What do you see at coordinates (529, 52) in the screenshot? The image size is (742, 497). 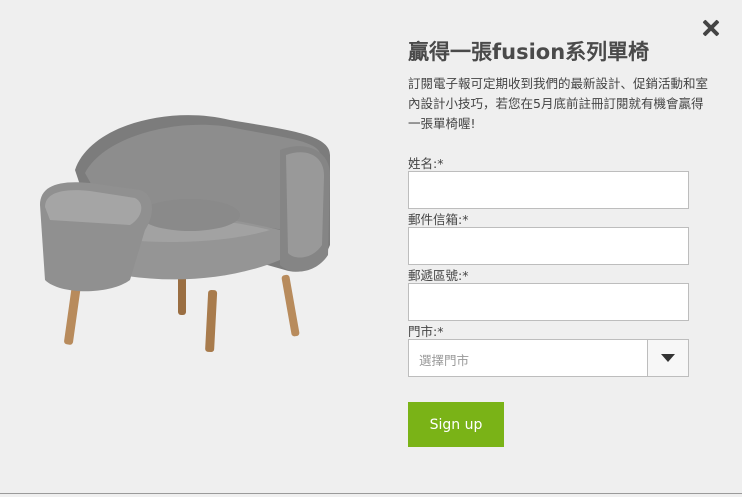 I see `popup-title: 贏得一張fusion系列單椅` at bounding box center [529, 52].